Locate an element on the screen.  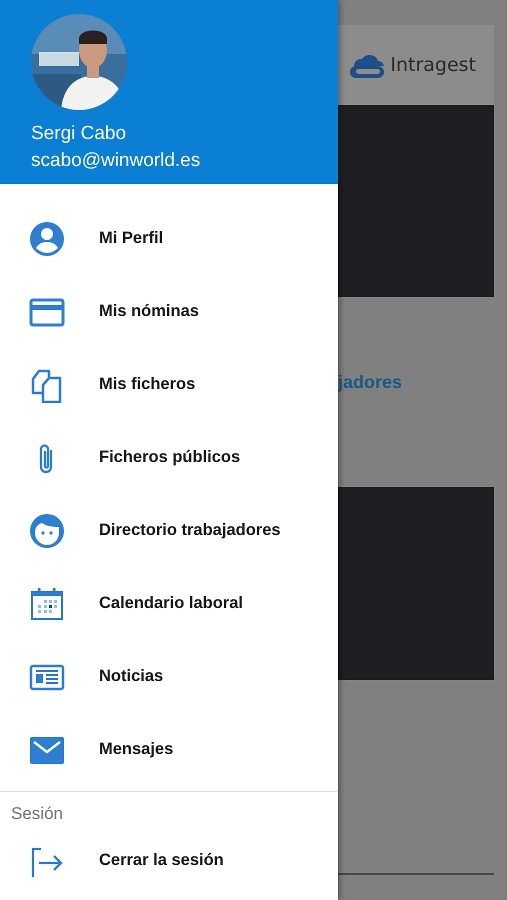
user-name: Sergi Cabo is located at coordinates (79, 134).